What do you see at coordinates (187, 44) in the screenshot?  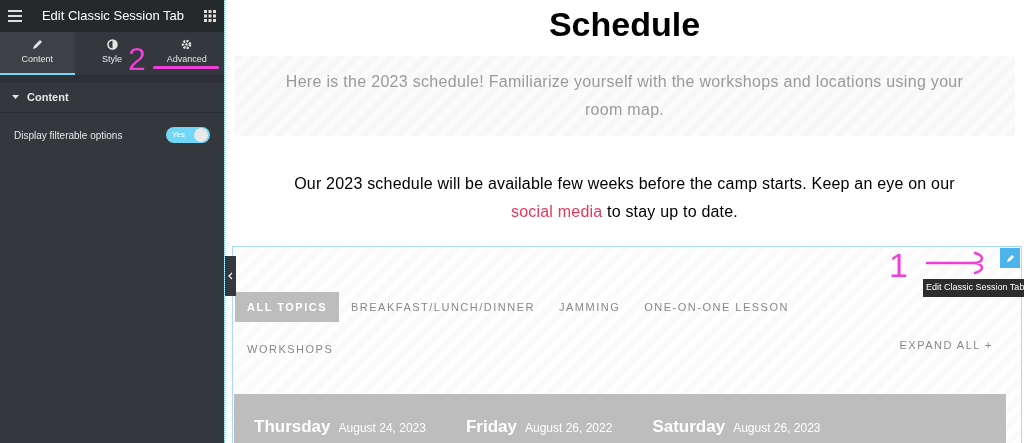 I see `gear-icon` at bounding box center [187, 44].